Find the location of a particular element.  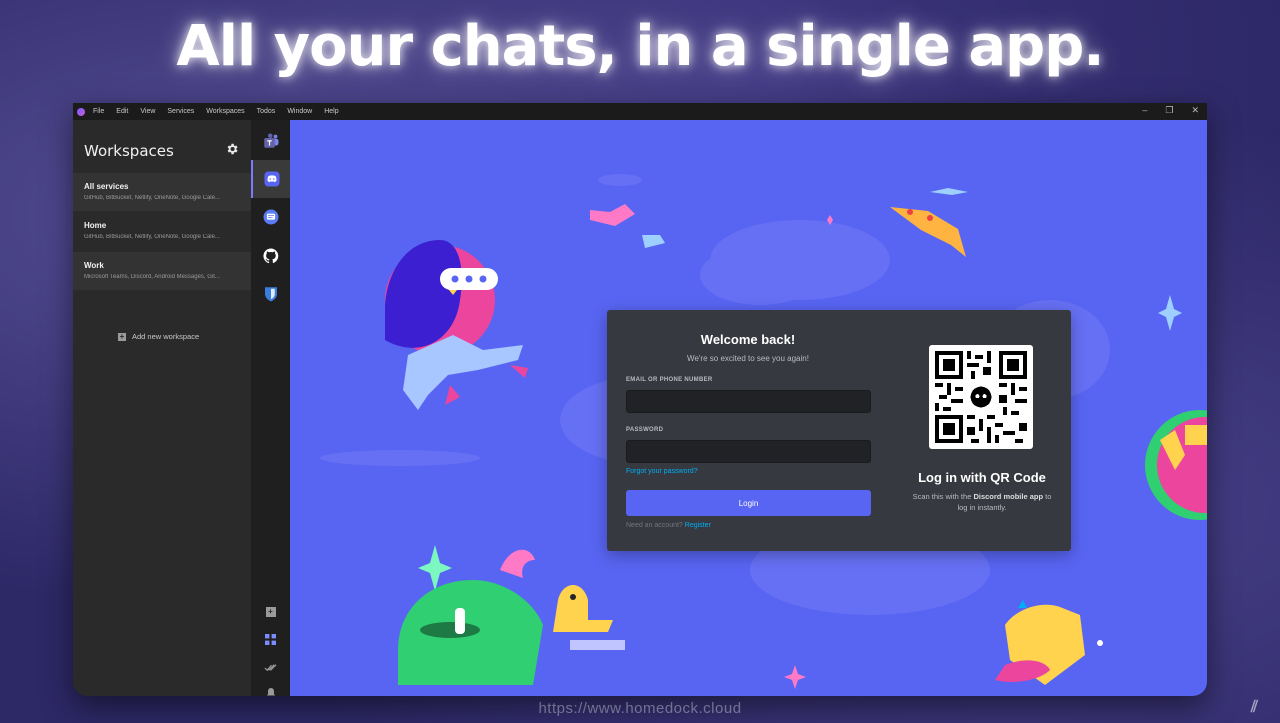

menu-window: Window is located at coordinates (299, 111).